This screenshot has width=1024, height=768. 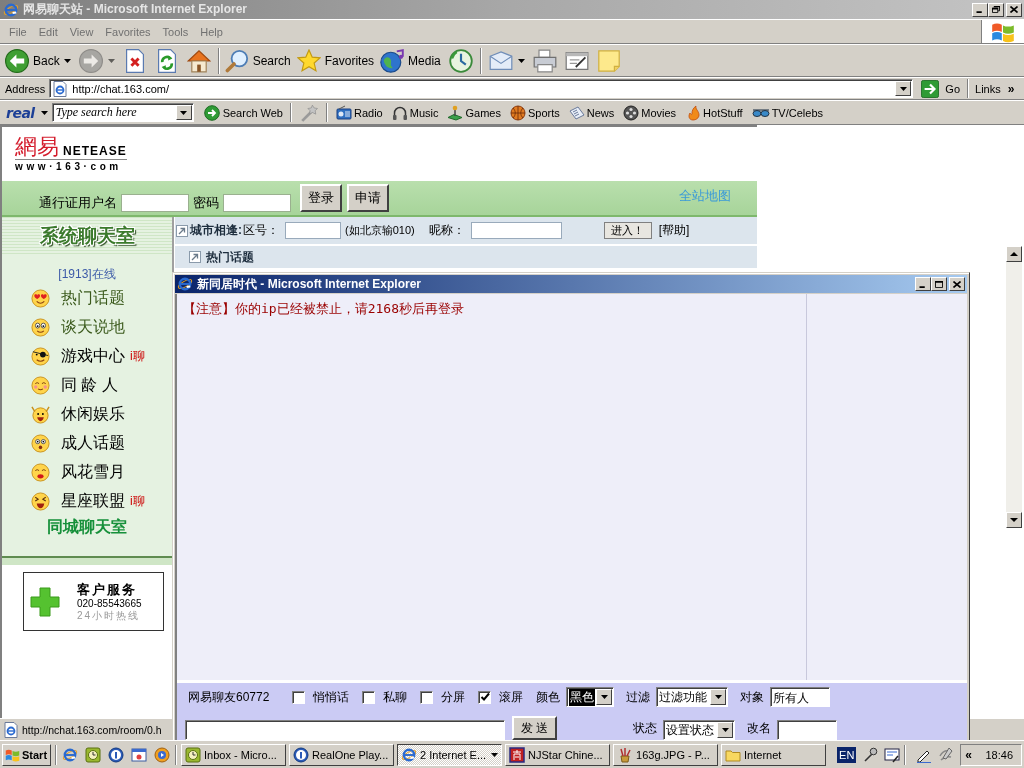 What do you see at coordinates (321, 198) in the screenshot?
I see `login-button: 登录` at bounding box center [321, 198].